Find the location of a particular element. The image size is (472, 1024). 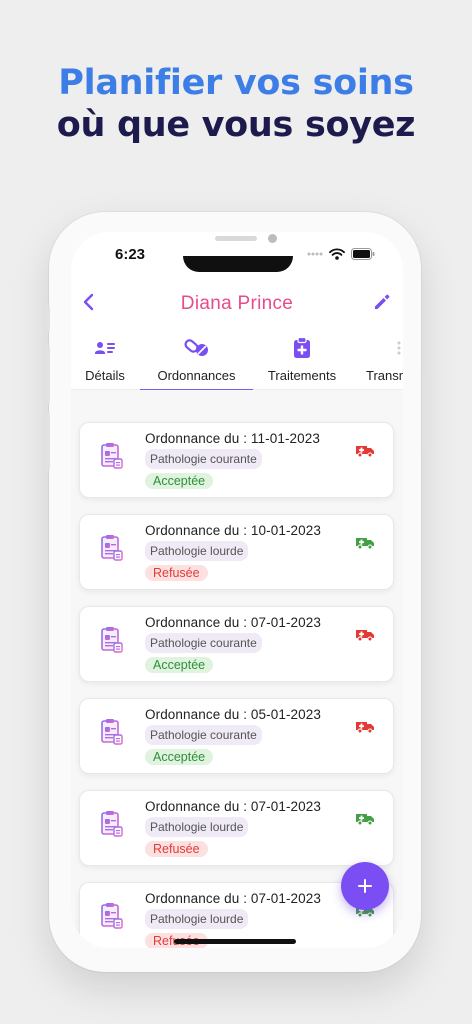

front-camera is located at coordinates (272, 238).